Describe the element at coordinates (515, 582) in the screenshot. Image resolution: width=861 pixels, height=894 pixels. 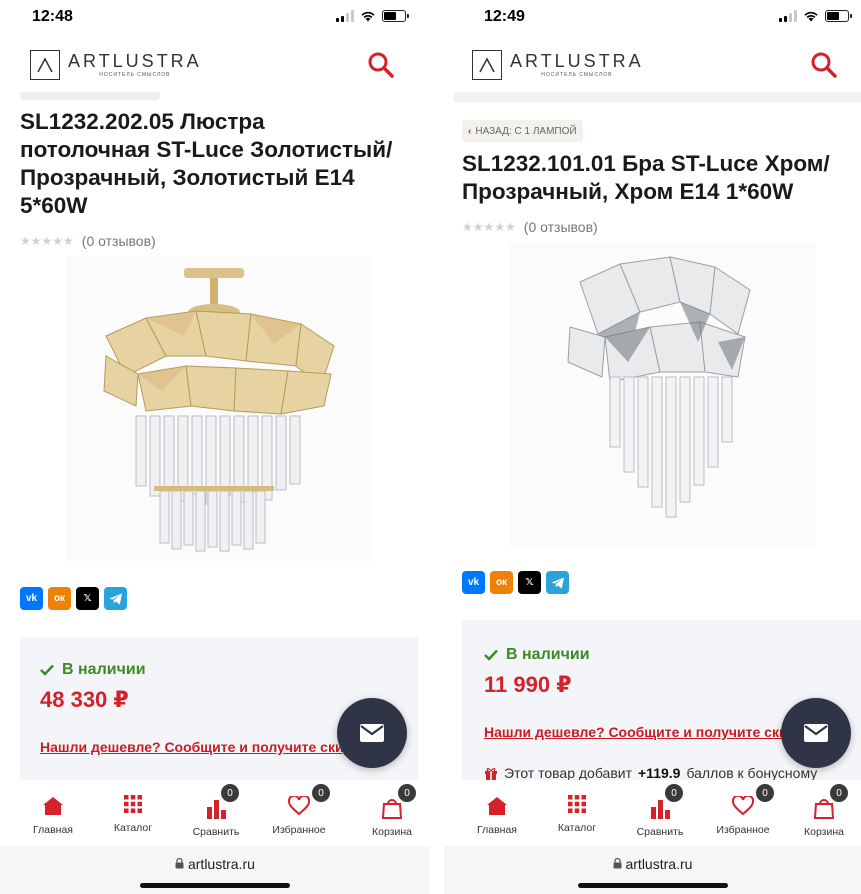
I see `share-buttons: vk ок 𝕏` at that location.